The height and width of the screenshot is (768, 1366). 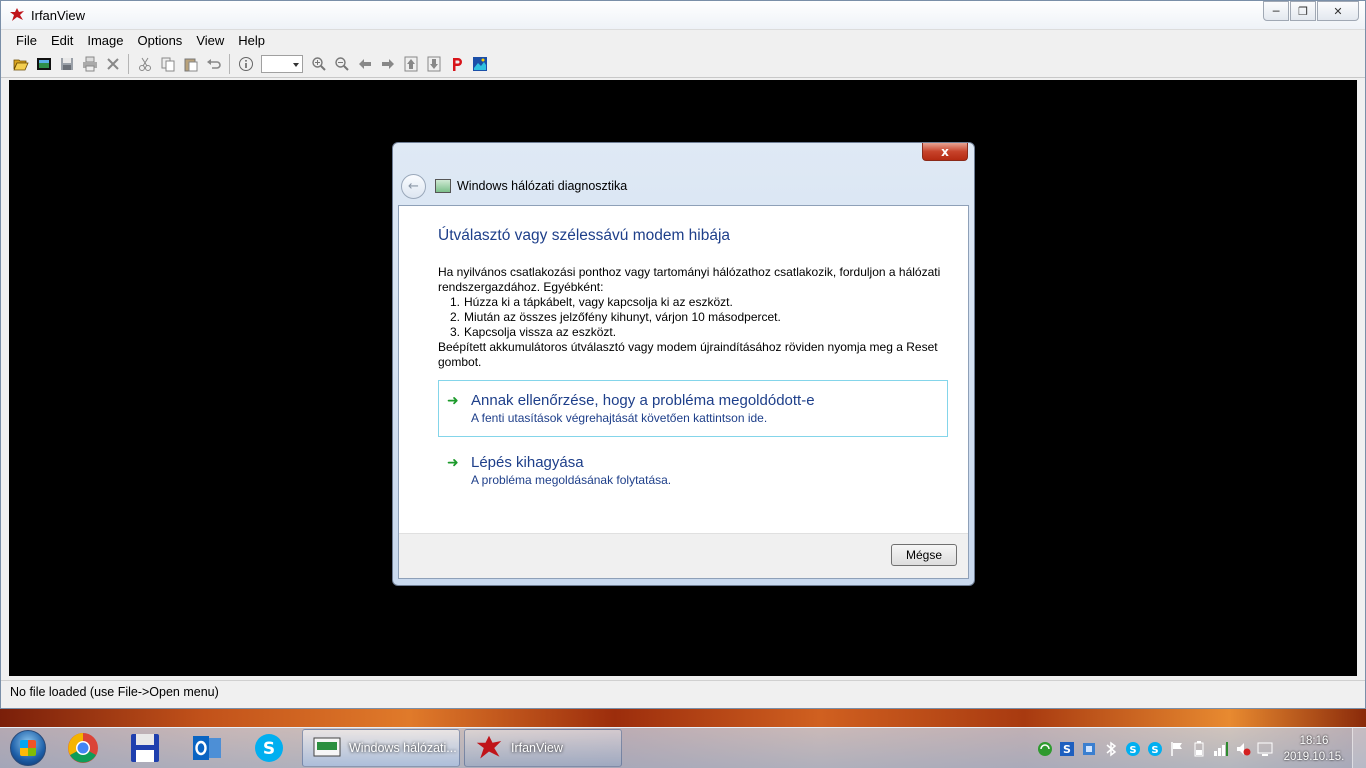 I want to click on paint-icon, so click(x=457, y=64).